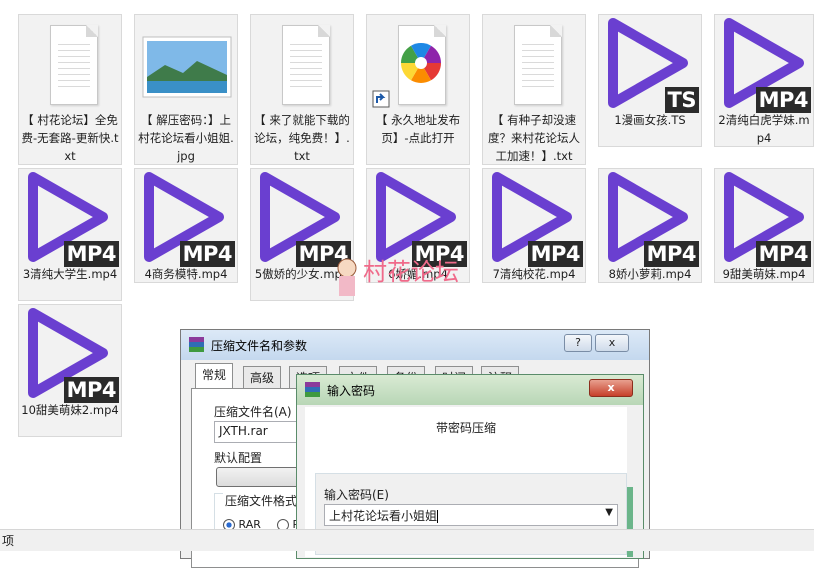  What do you see at coordinates (609, 512) in the screenshot?
I see `dropdown-arrow-icon: ▼` at bounding box center [609, 512].